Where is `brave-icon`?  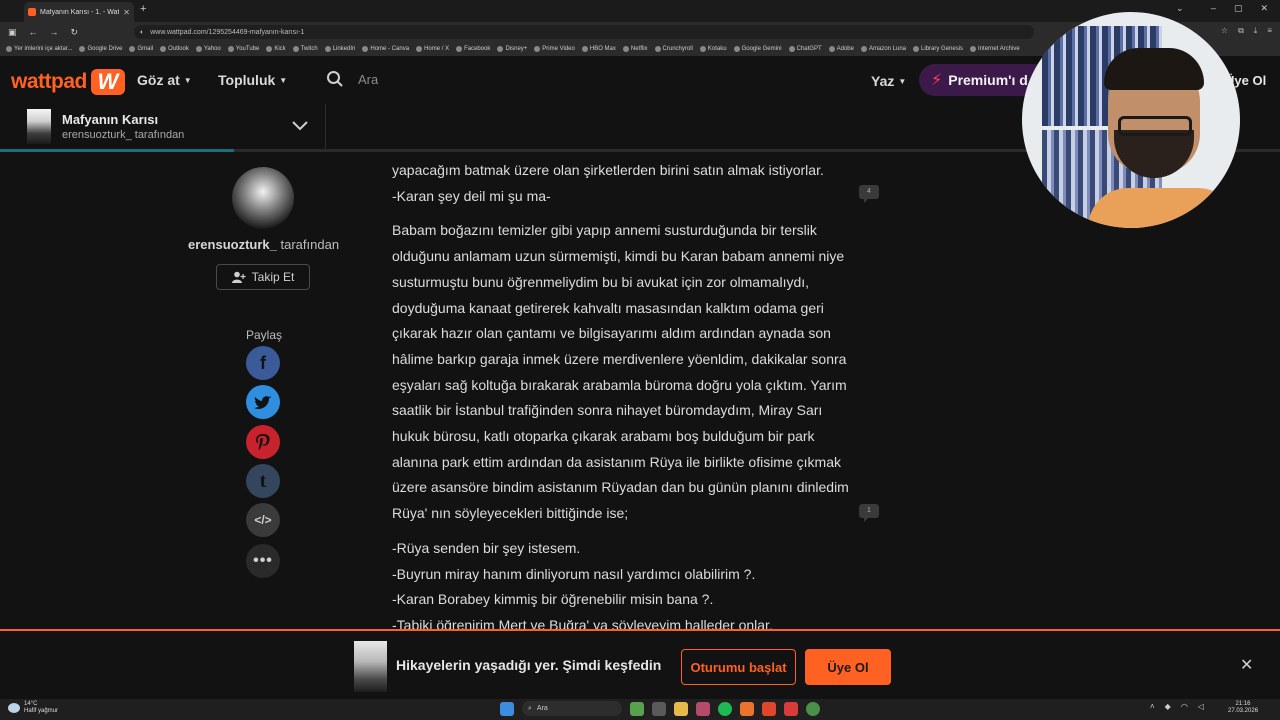
brave-icon is located at coordinates (769, 708).